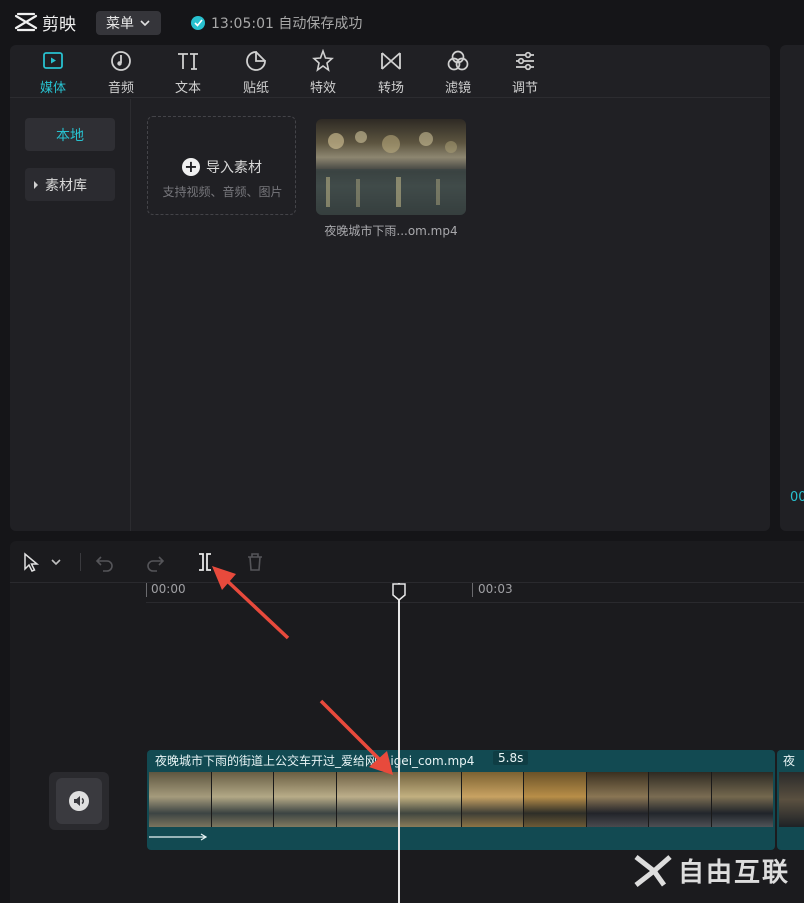 The width and height of the screenshot is (804, 903). I want to click on capcut-logo-icon, so click(26, 22).